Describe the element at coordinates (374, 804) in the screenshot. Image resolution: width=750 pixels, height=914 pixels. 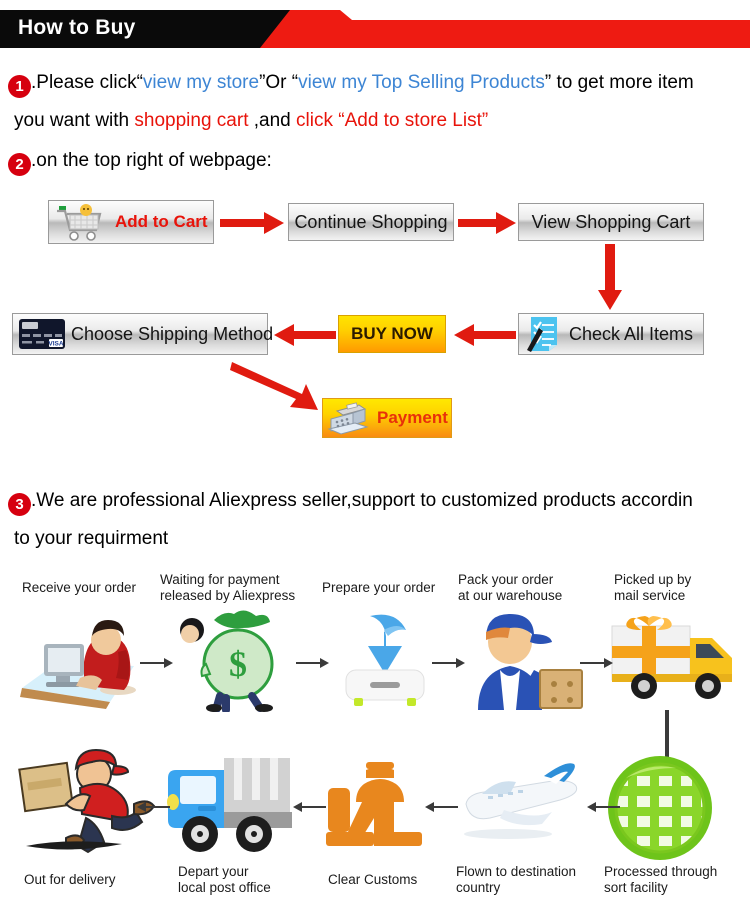
I see `customs-officer-icon` at that location.